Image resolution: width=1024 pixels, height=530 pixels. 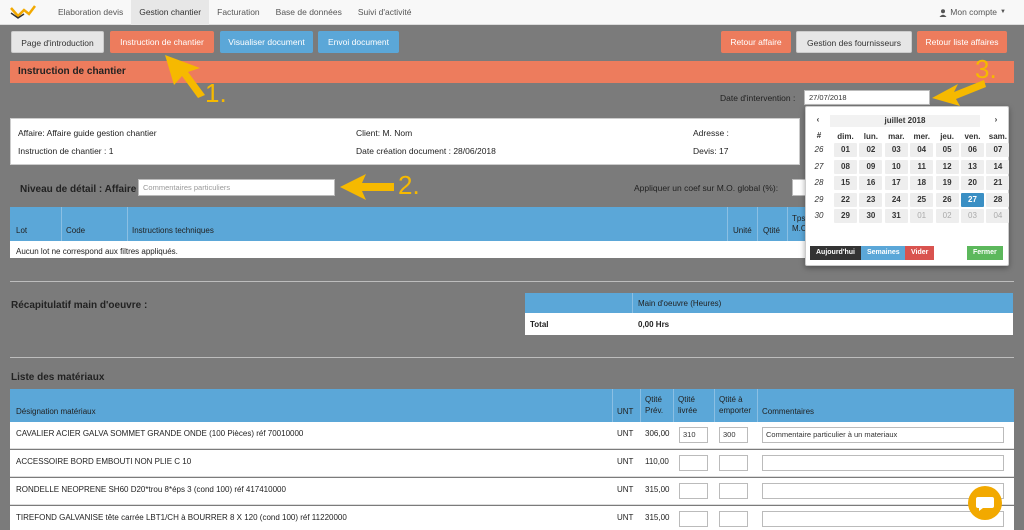 I want to click on coef-mo-input, so click(x=799, y=187).